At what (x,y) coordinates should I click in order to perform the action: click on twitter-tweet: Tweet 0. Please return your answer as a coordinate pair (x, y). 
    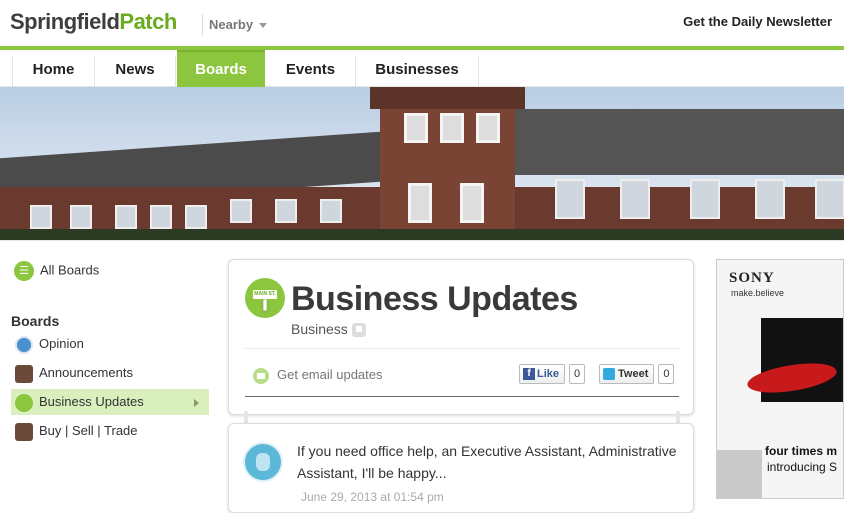
    Looking at the image, I should click on (637, 374).